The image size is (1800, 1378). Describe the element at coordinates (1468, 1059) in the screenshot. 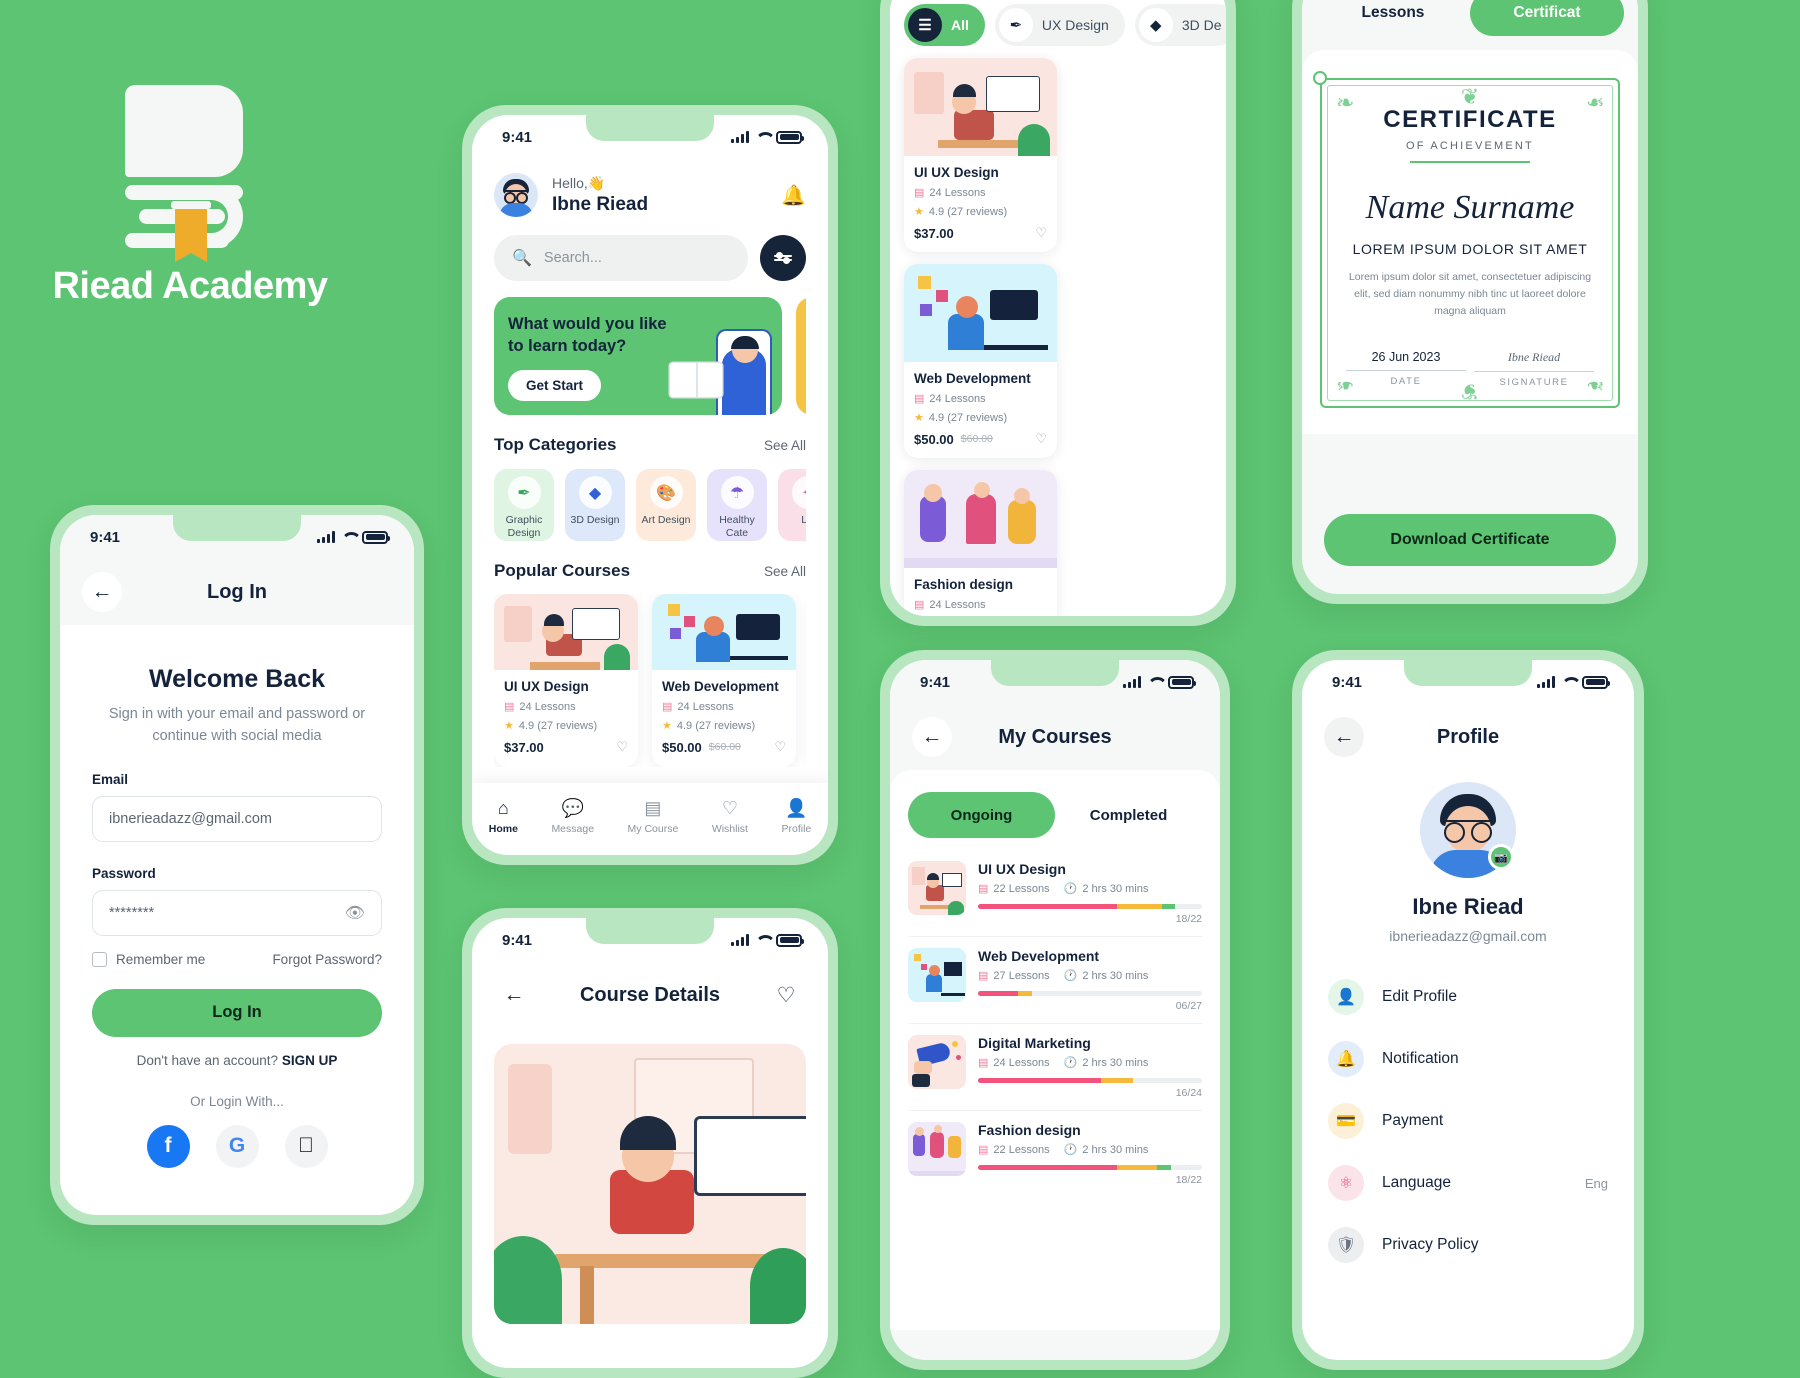

I see `menu-item-notification: 🔔 Notification` at that location.